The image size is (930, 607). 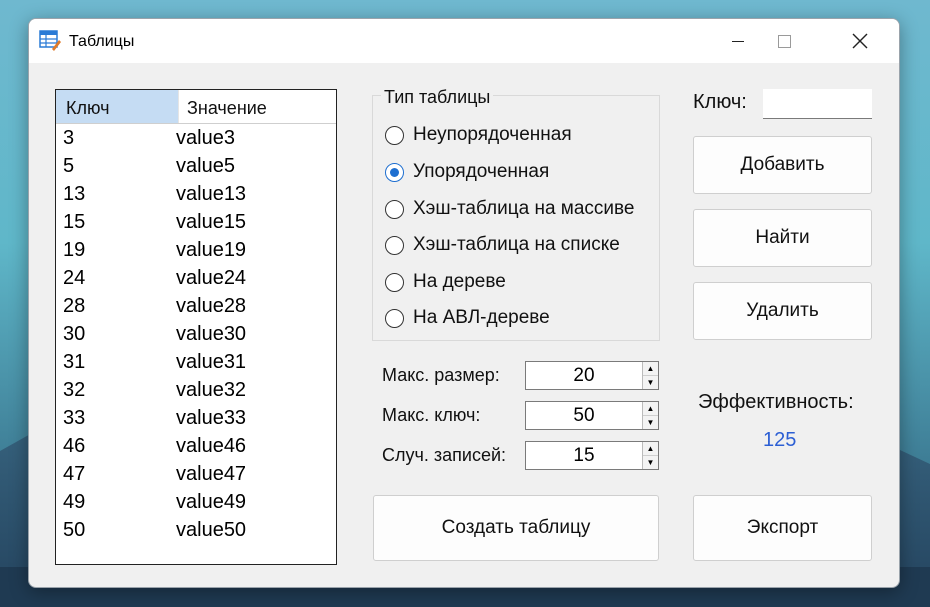 I want to click on row-key: 24, so click(x=74, y=277).